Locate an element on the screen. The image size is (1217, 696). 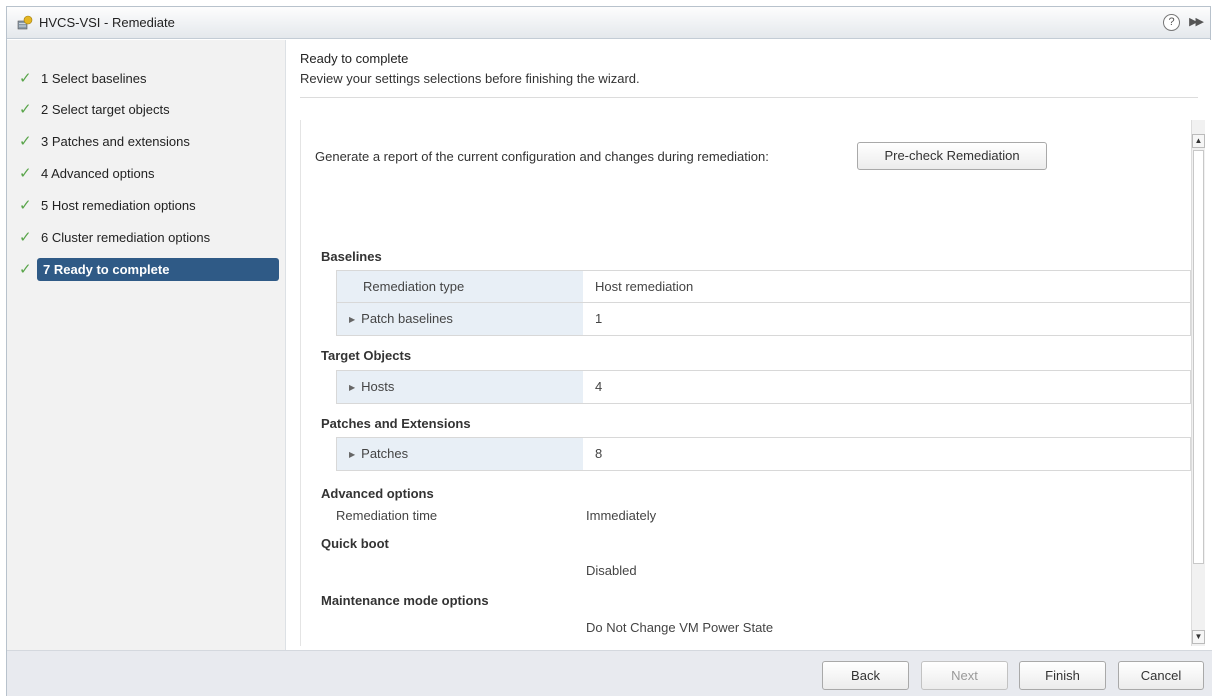
vertical-scrollbar: ▲ ▼ is located at coordinates (1198, 383).